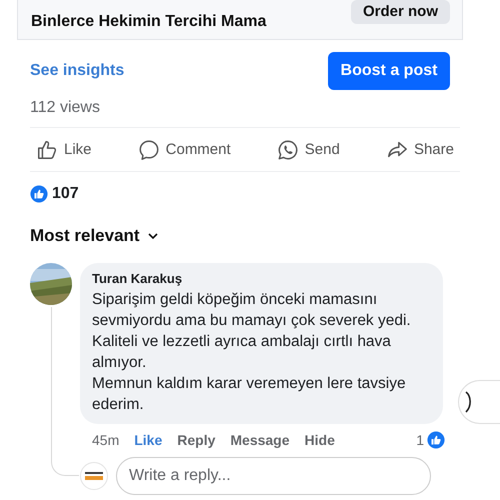 The height and width of the screenshot is (500, 500). I want to click on comment-action-link: Message, so click(260, 440).